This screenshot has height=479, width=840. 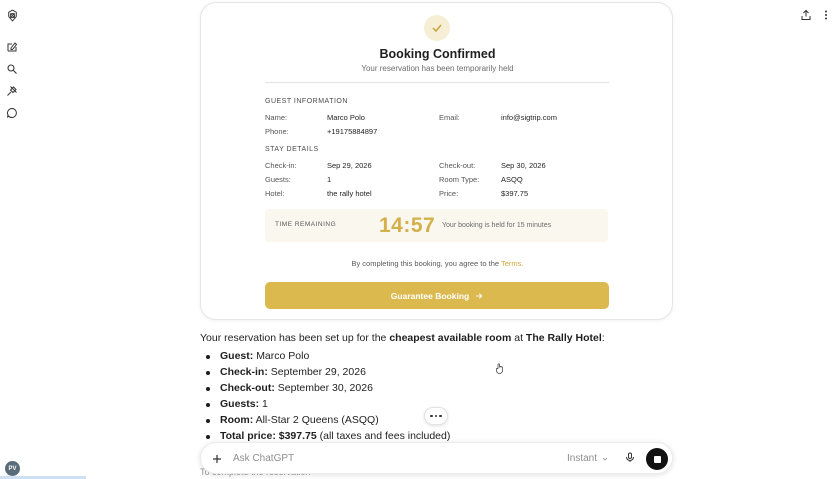 What do you see at coordinates (407, 225) in the screenshot?
I see `countdown-timer: 14:57` at bounding box center [407, 225].